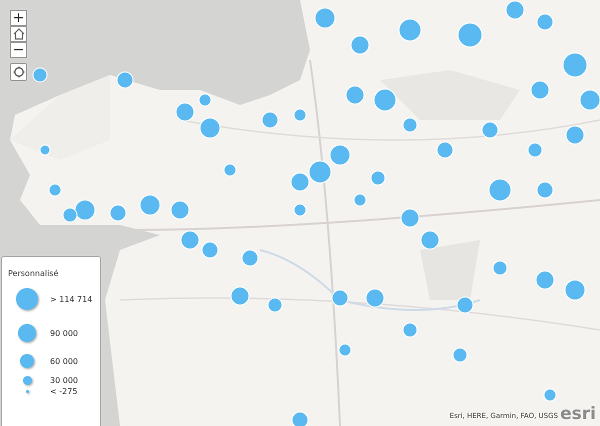 The width and height of the screenshot is (600, 426). I want to click on legend-title: Personnalisé, so click(34, 273).